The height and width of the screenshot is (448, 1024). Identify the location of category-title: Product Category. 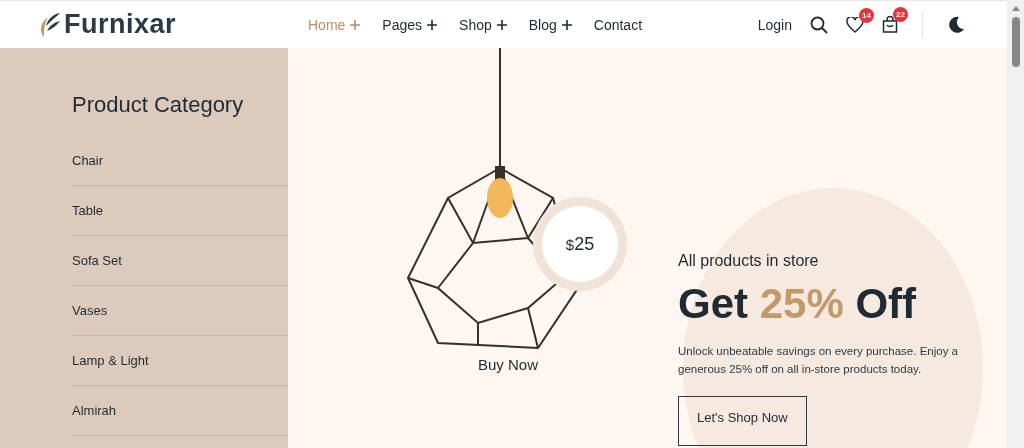
(158, 105).